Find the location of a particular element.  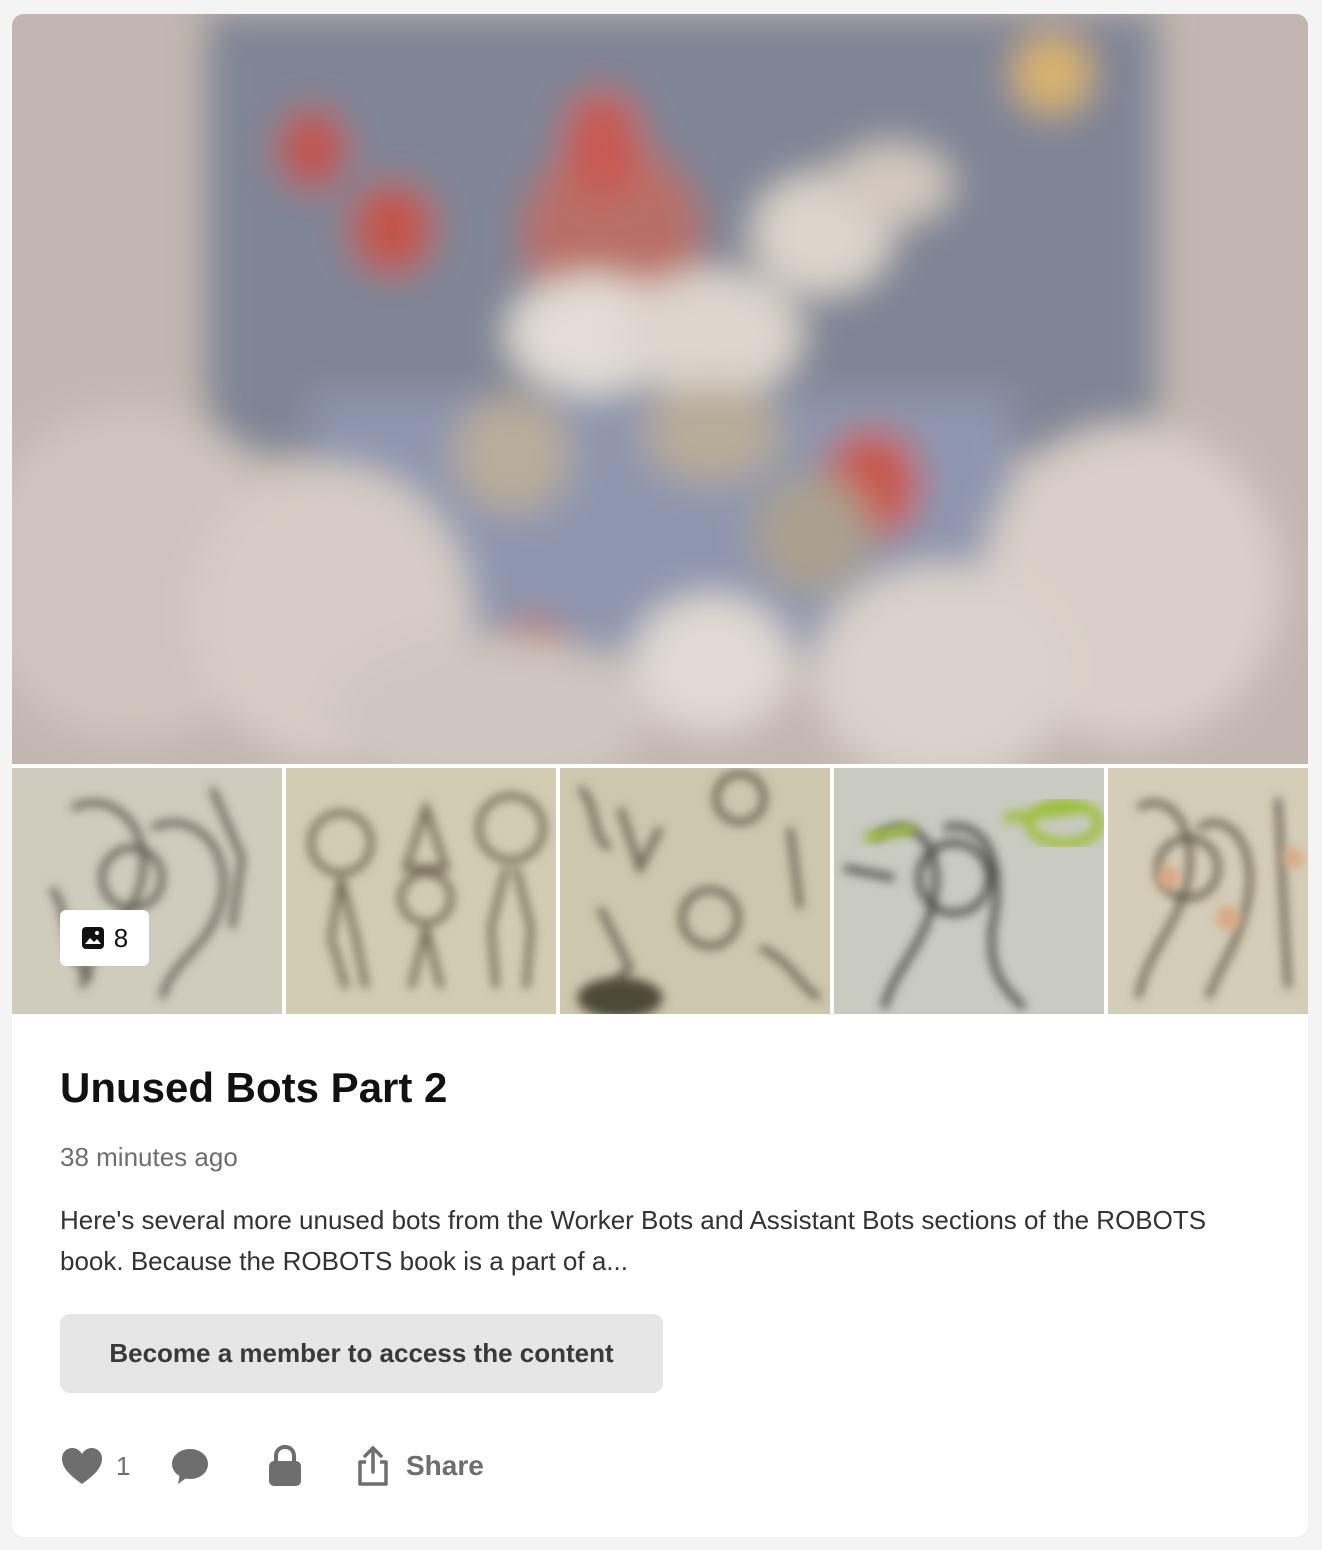

thumbnail-1: 8 is located at coordinates (147, 891).